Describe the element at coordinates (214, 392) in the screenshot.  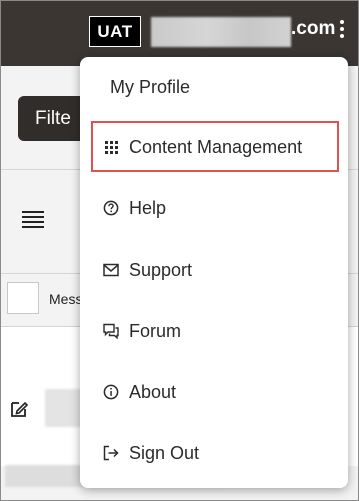
I see `menu-item-about: About` at that location.